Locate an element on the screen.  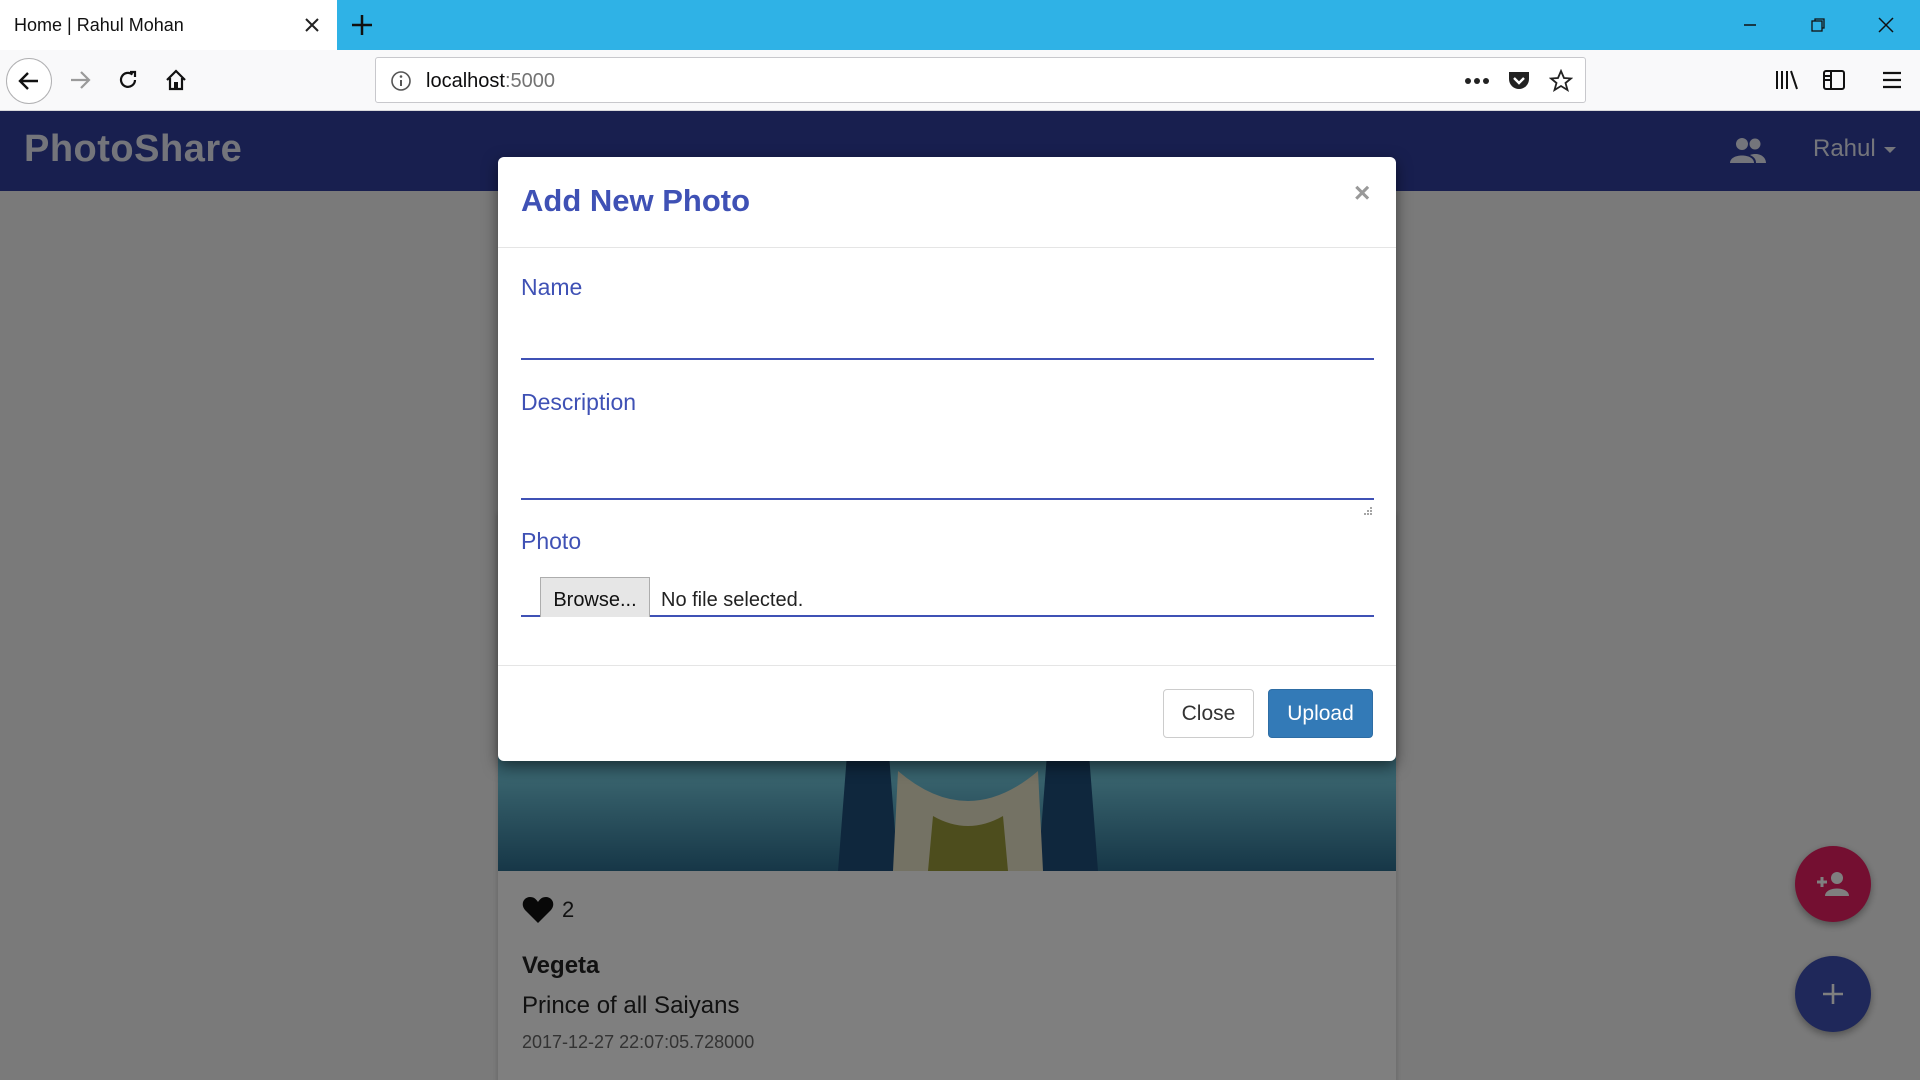
url-text: localhost:5000 is located at coordinates (490, 81).